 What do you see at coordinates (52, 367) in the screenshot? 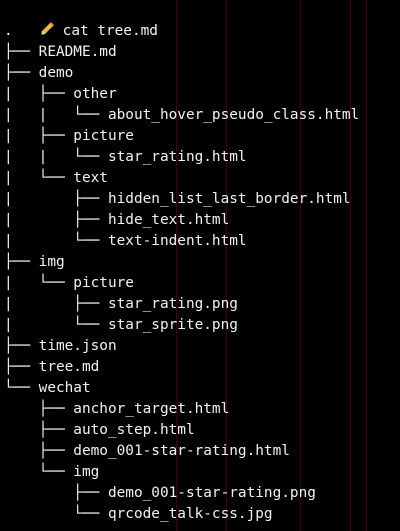
I see `tree-line: ├── tree.md` at bounding box center [52, 367].